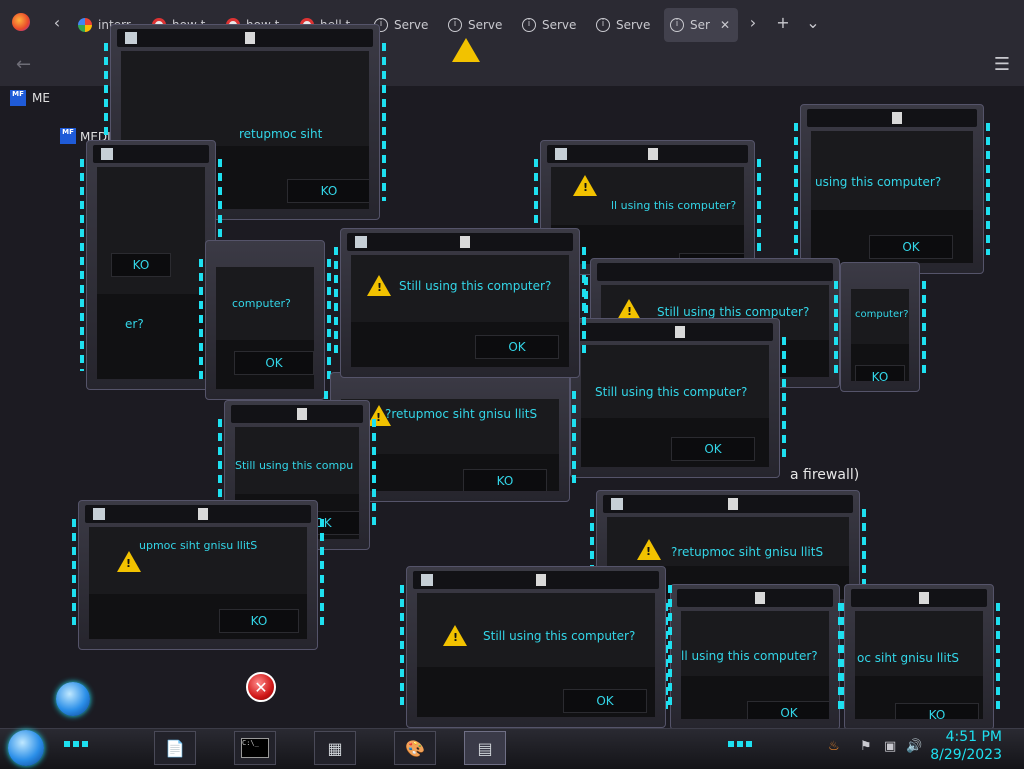 The height and width of the screenshot is (769, 1024). What do you see at coordinates (198, 575) in the screenshot?
I see `dialog-window: ! upmoc siht gnisu llitS KO` at bounding box center [198, 575].